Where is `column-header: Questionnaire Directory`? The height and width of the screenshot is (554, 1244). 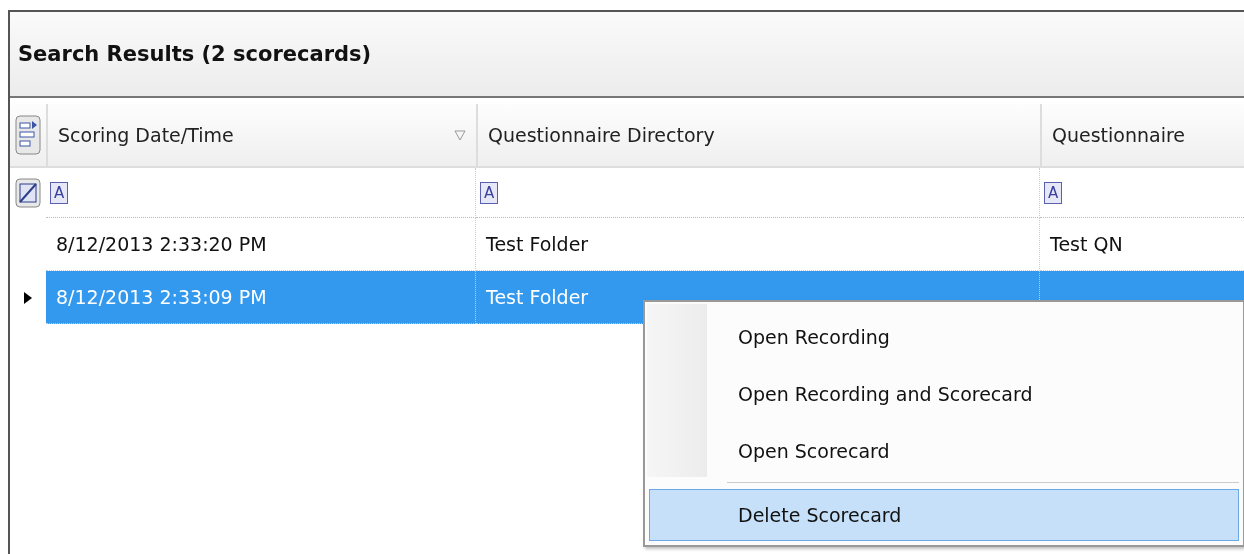
column-header: Questionnaire Directory is located at coordinates (760, 136).